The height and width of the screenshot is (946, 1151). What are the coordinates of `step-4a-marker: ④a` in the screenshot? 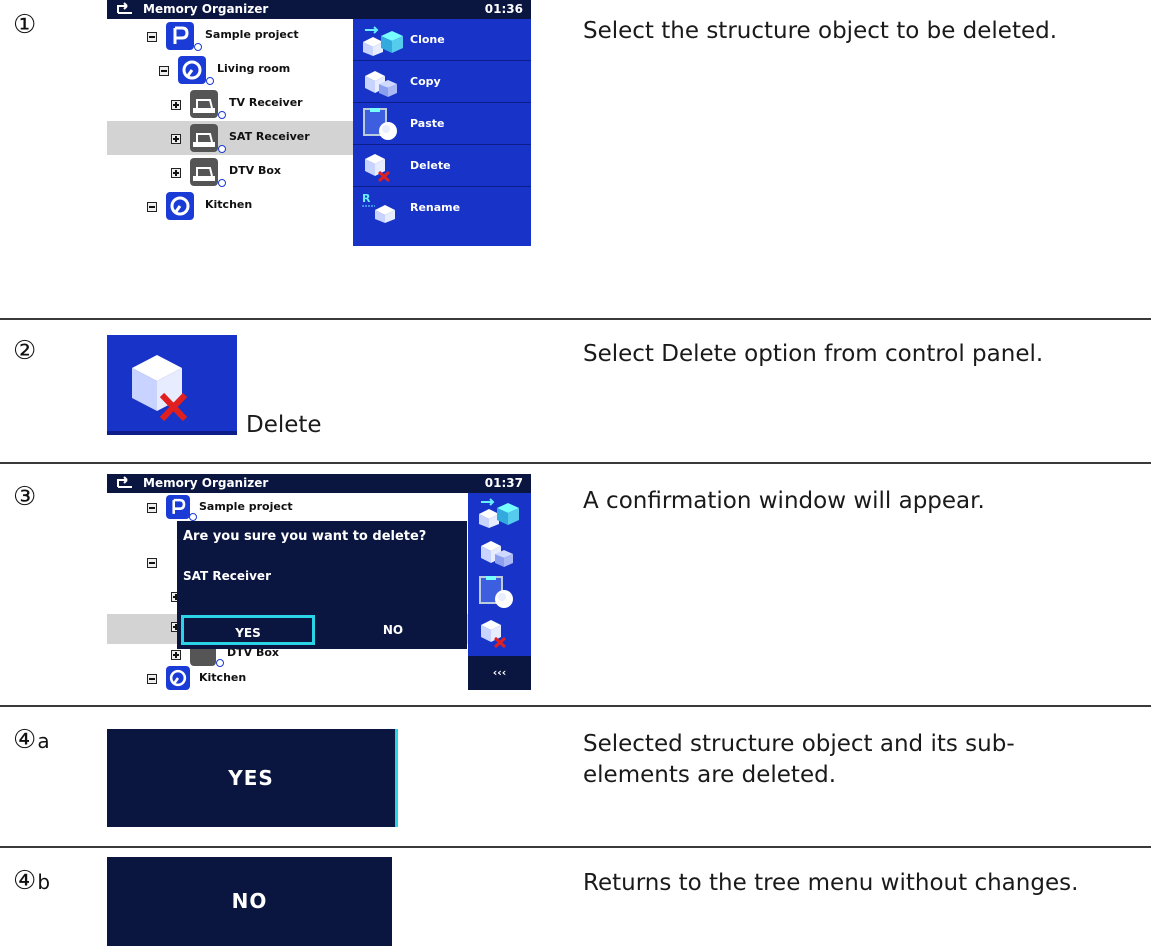 It's located at (31, 740).